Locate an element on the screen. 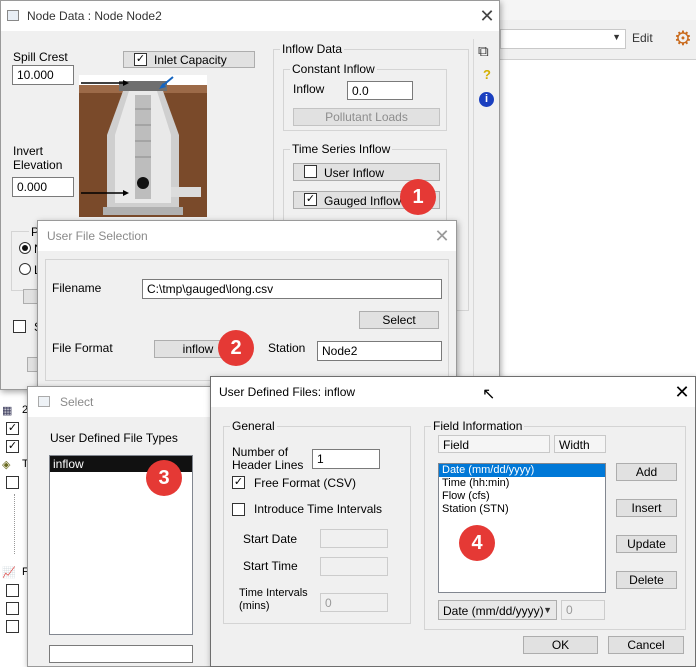 The height and width of the screenshot is (667, 696). time-intervals-label-1: Time Intervals is located at coordinates (273, 593).